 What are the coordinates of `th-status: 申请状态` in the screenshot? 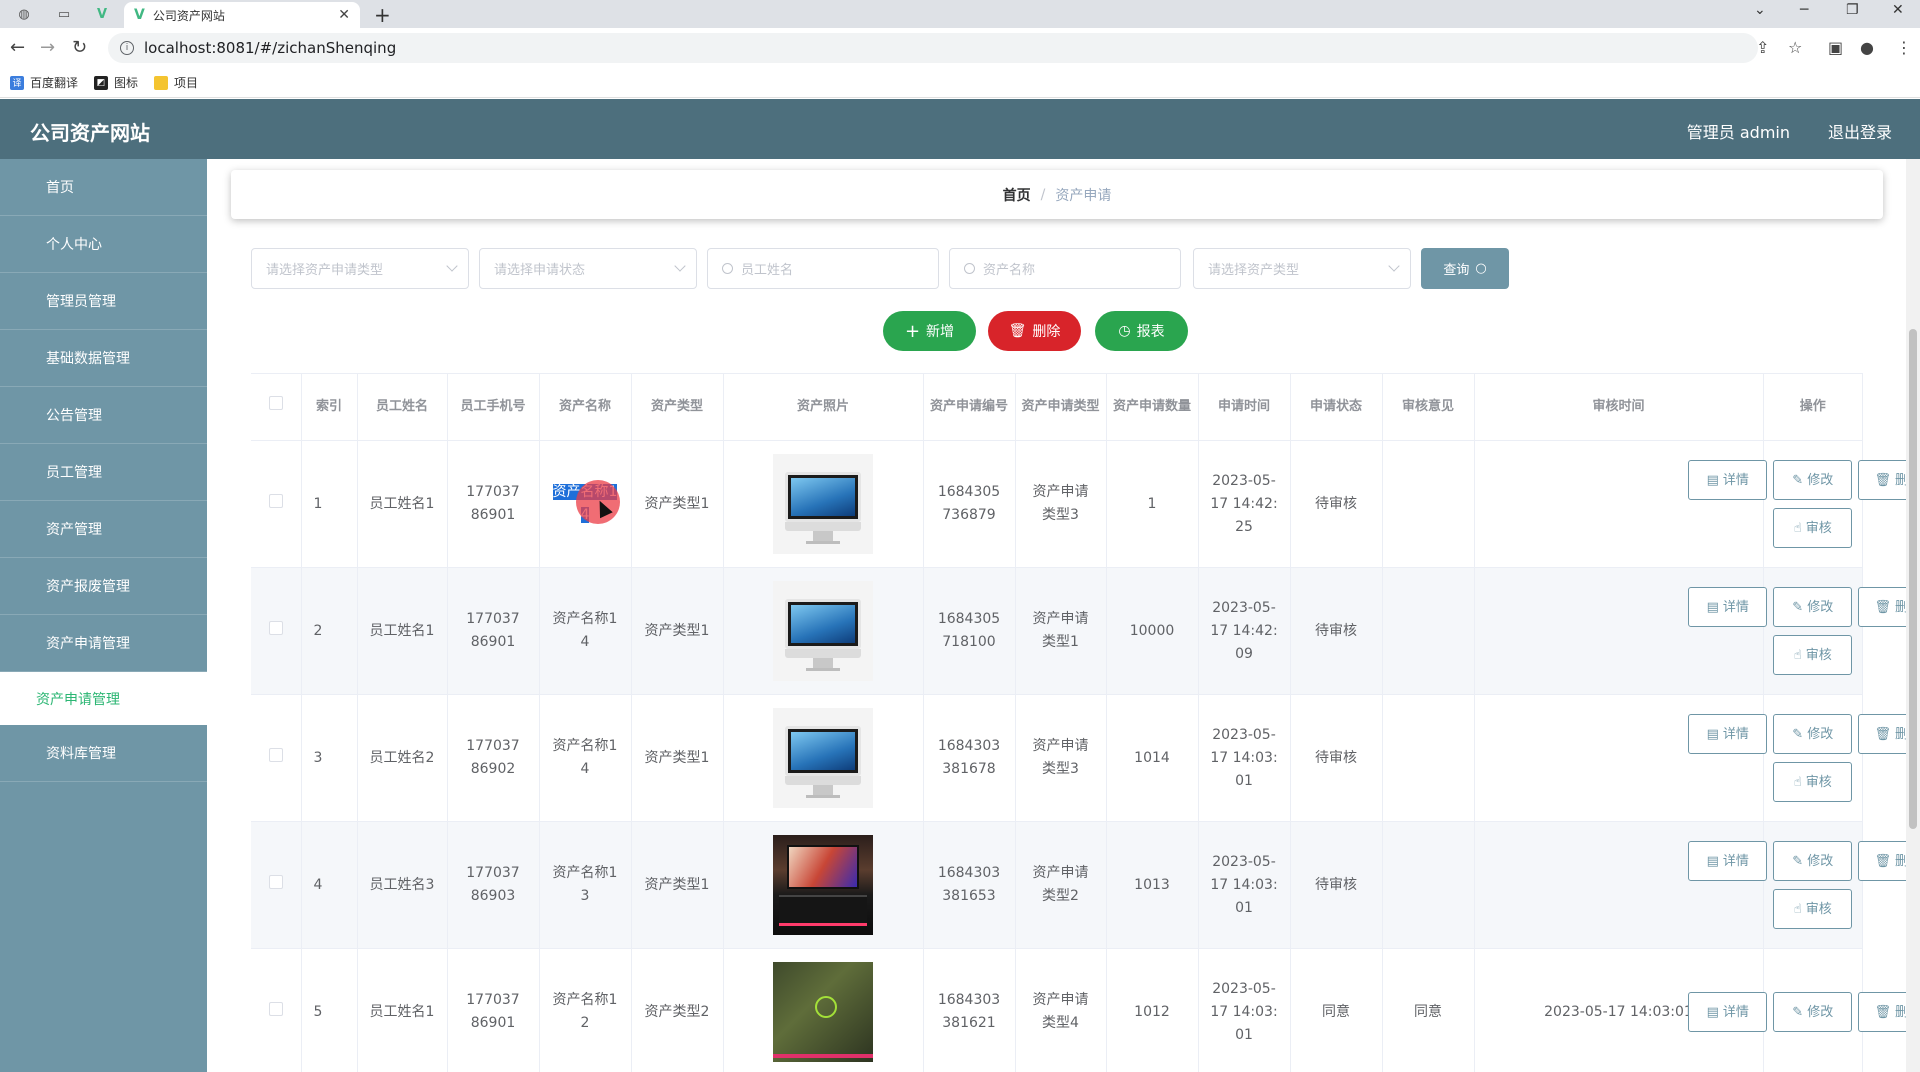 It's located at (1336, 407).